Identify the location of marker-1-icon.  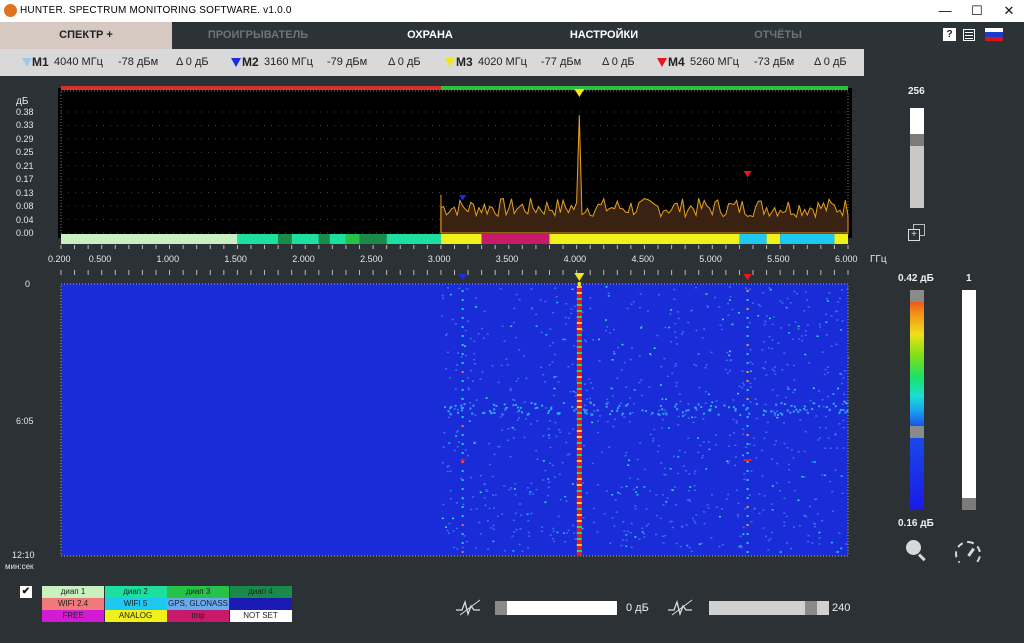
(27, 62).